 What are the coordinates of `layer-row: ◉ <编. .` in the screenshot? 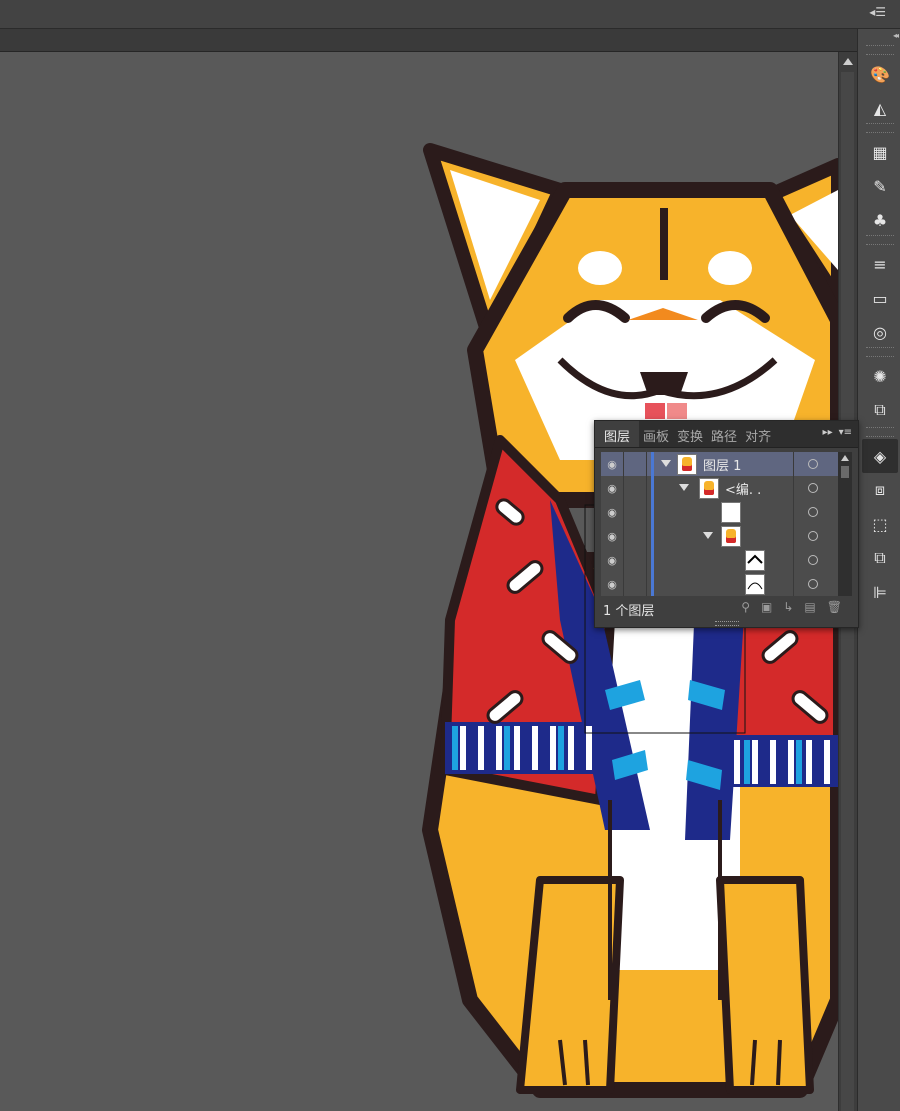 It's located at (719, 488).